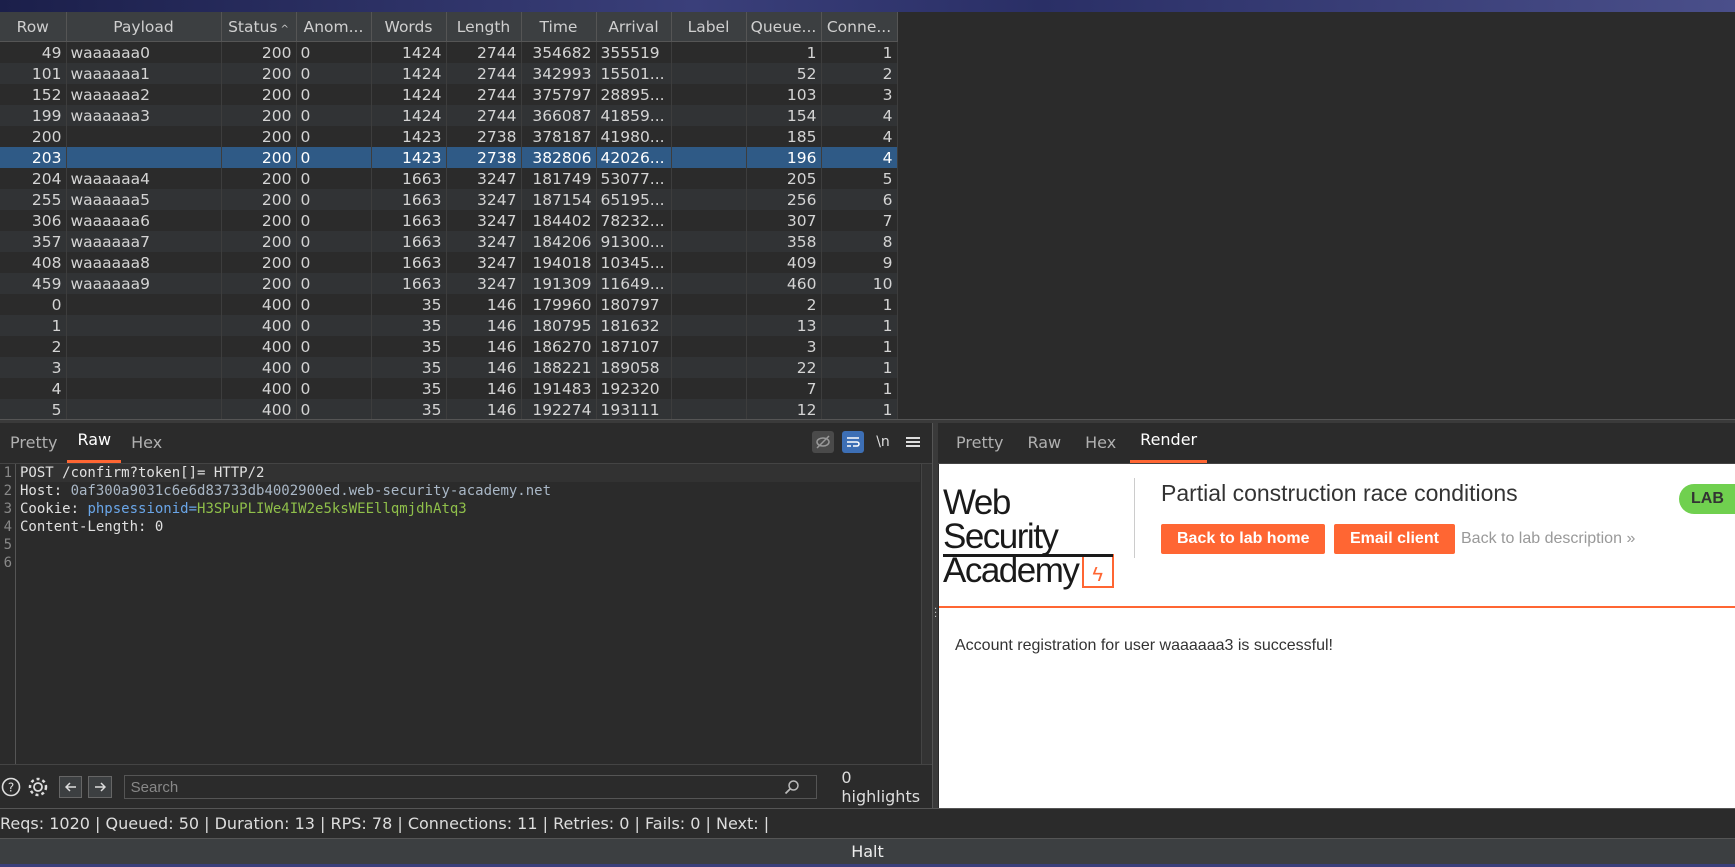  What do you see at coordinates (449, 304) in the screenshot?
I see `table-row: 0 400 0 35 146 179960 180797 2 1` at bounding box center [449, 304].